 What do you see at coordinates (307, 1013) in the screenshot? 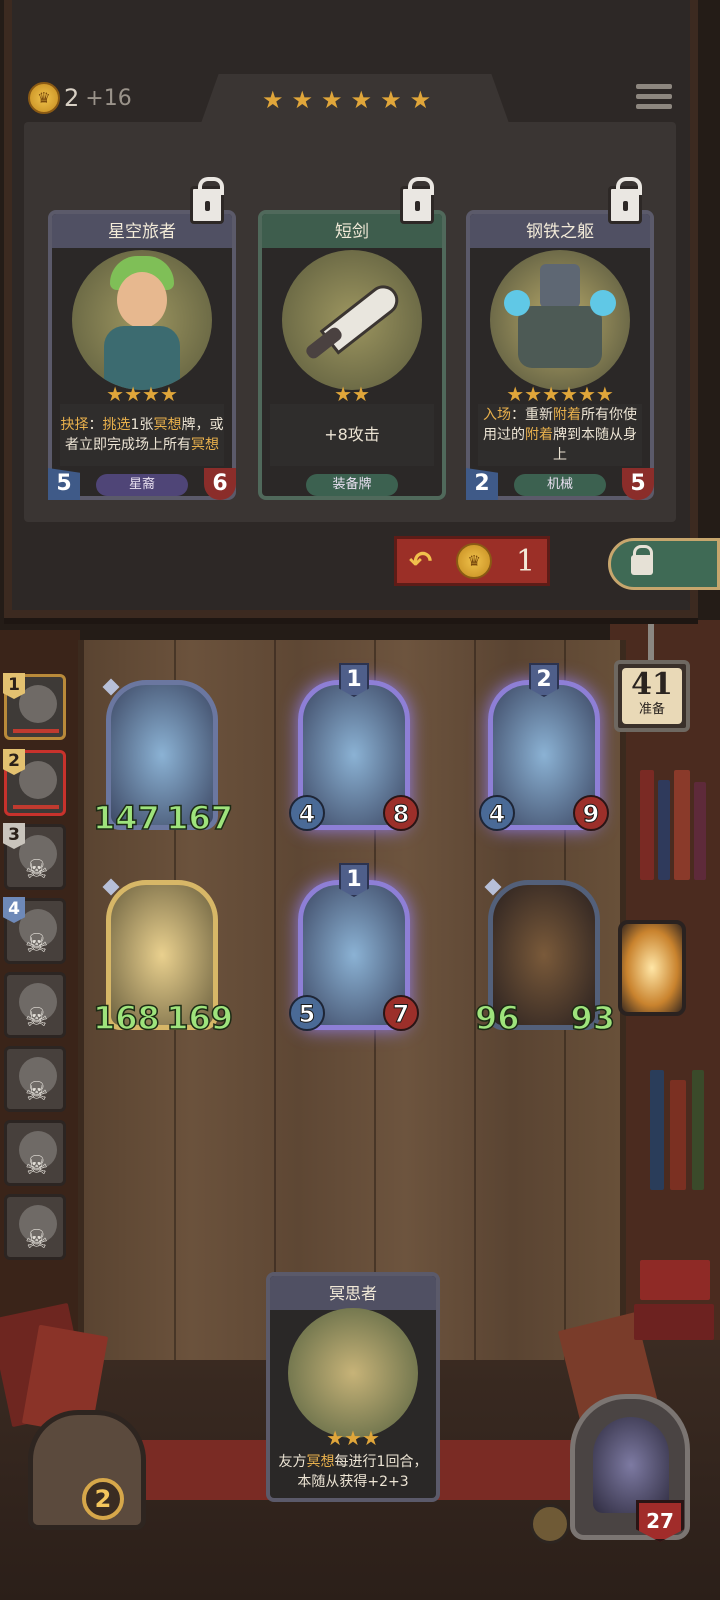
I see `minion-attack: 5` at bounding box center [307, 1013].